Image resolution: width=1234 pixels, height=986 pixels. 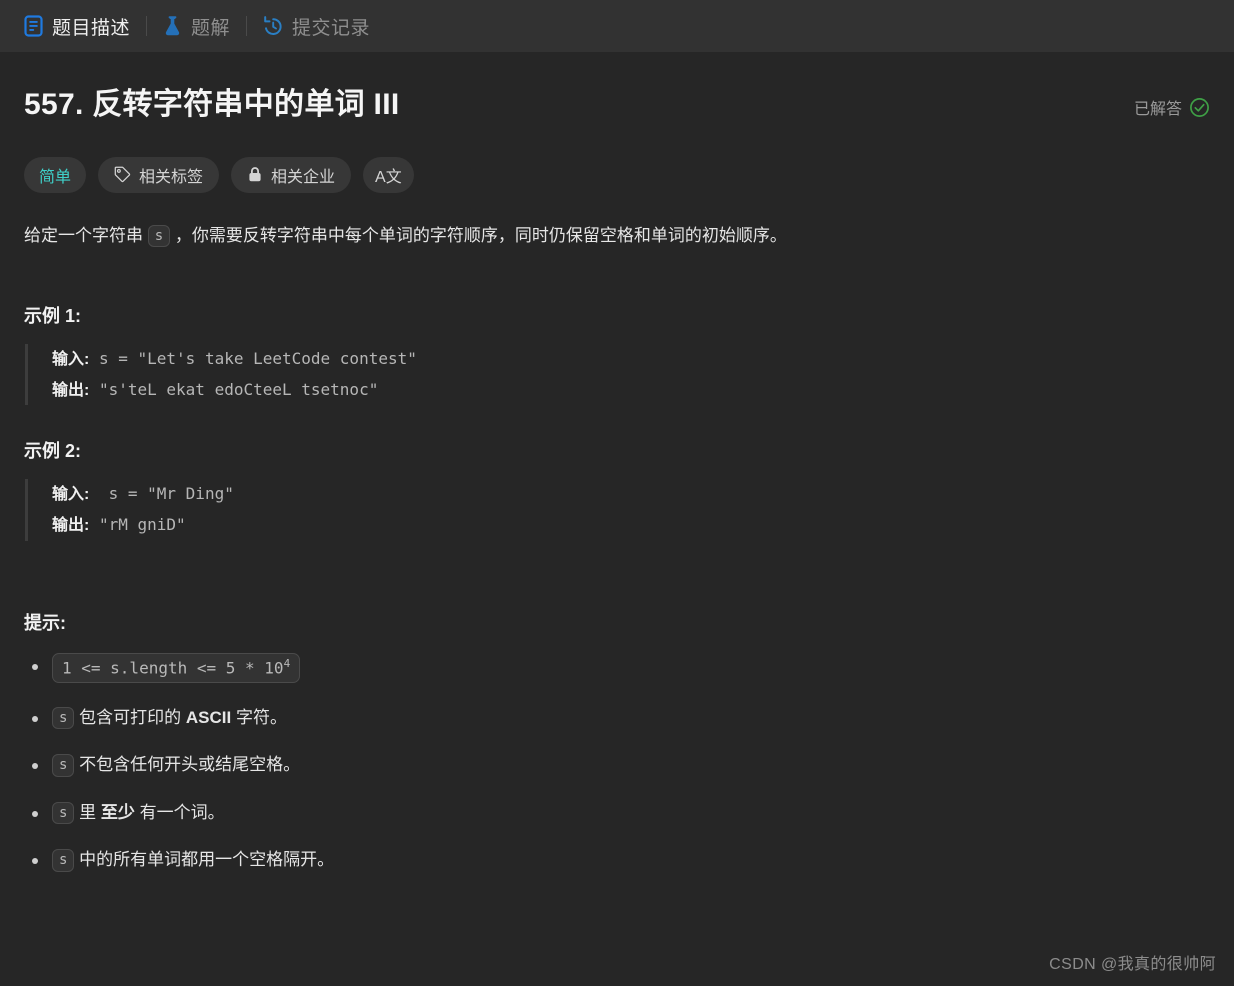 What do you see at coordinates (71, 360) in the screenshot?
I see `example-1-input-label: 输入:` at bounding box center [71, 360].